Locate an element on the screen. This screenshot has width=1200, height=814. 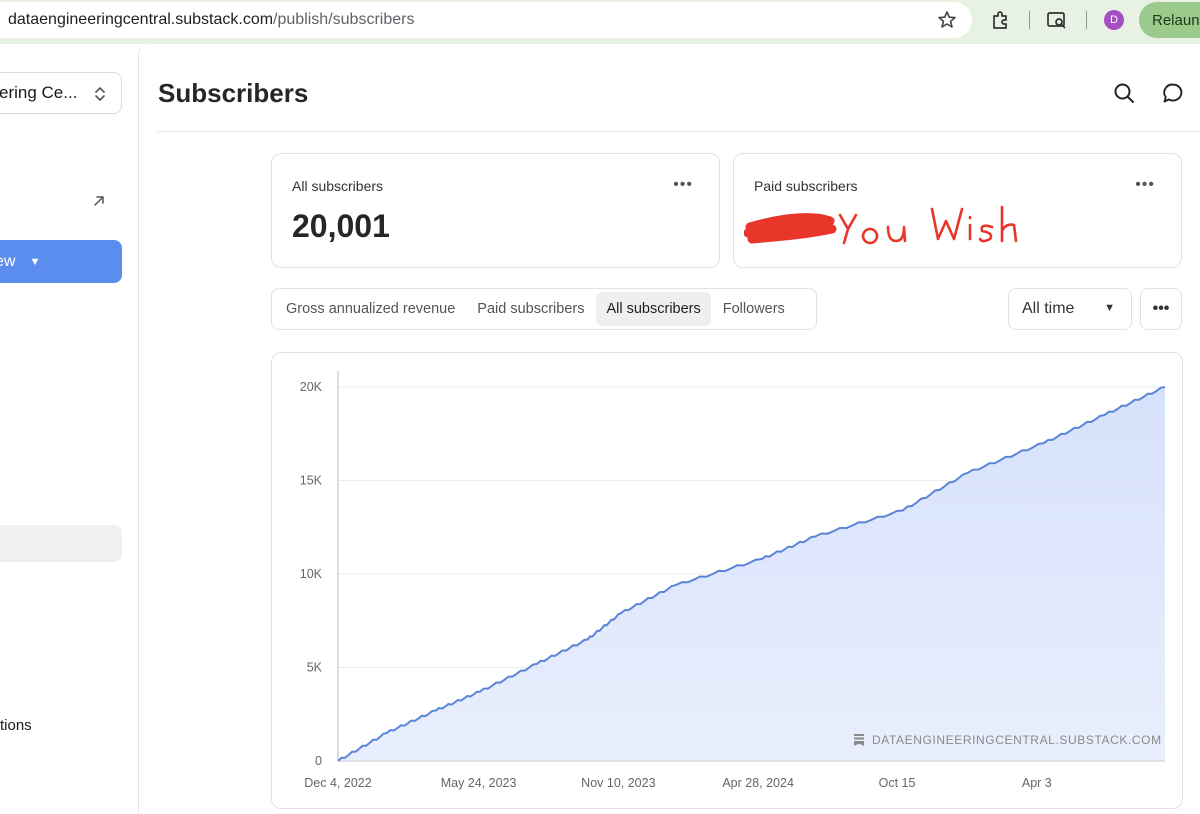
external-link-icon is located at coordinates (99, 201).